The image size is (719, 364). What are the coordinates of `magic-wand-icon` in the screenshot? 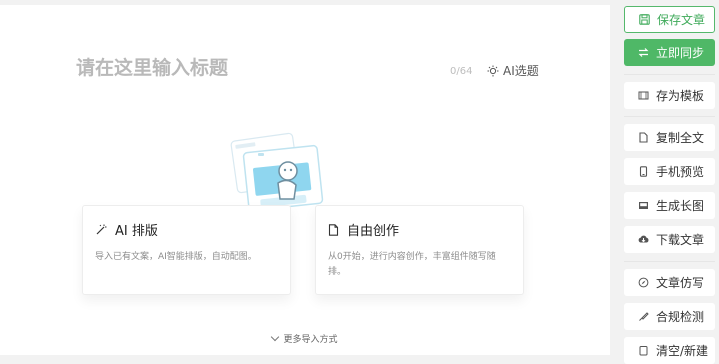 It's located at (101, 229).